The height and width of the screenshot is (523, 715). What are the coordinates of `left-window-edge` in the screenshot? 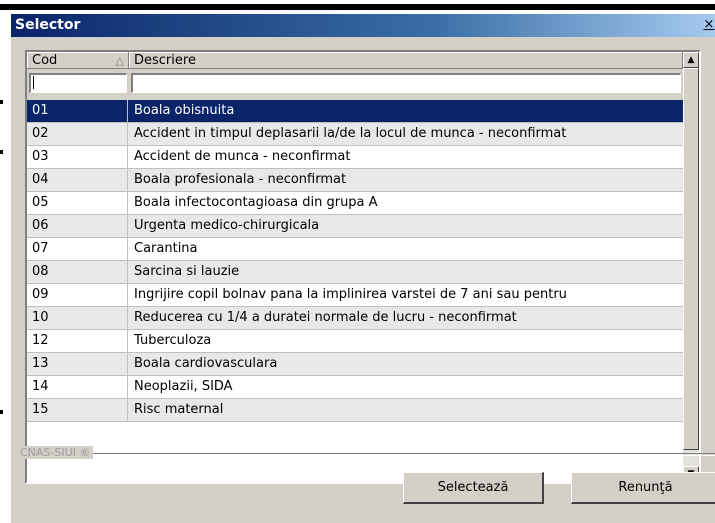 It's located at (2, 261).